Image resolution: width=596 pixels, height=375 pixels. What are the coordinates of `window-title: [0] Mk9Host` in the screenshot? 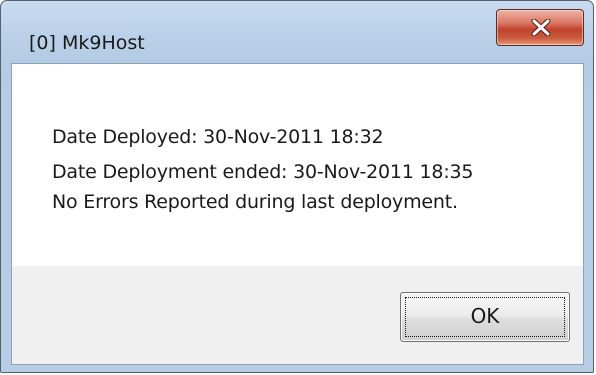 It's located at (87, 43).